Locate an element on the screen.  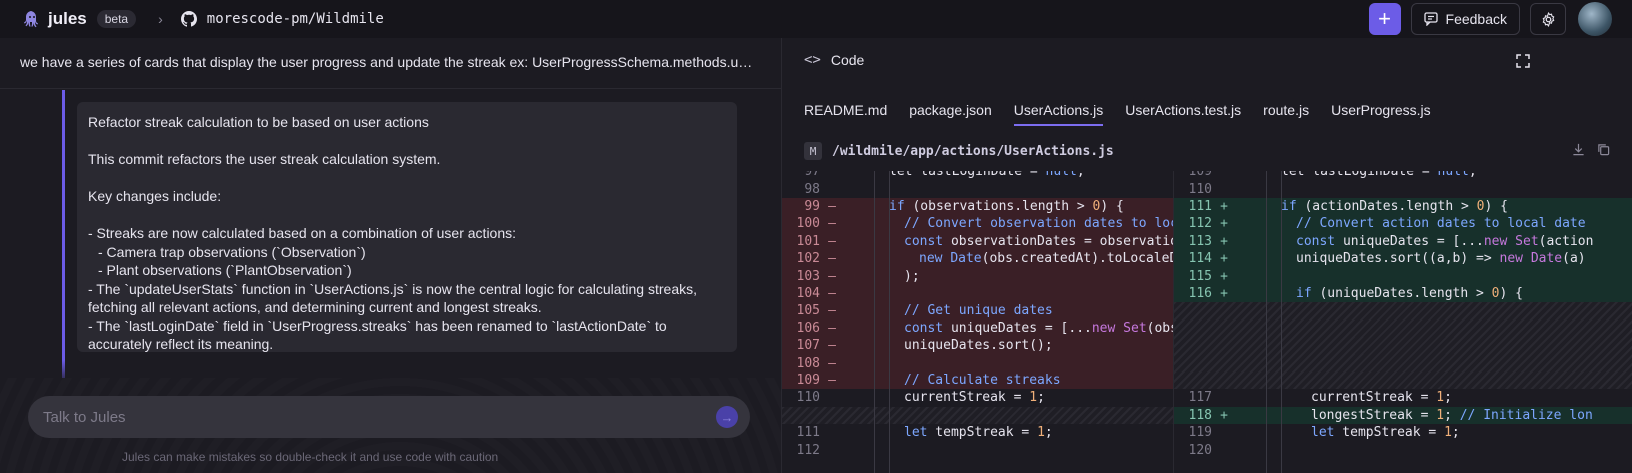
code-text: currentStreak = 1; is located at coordinates (1381, 398).